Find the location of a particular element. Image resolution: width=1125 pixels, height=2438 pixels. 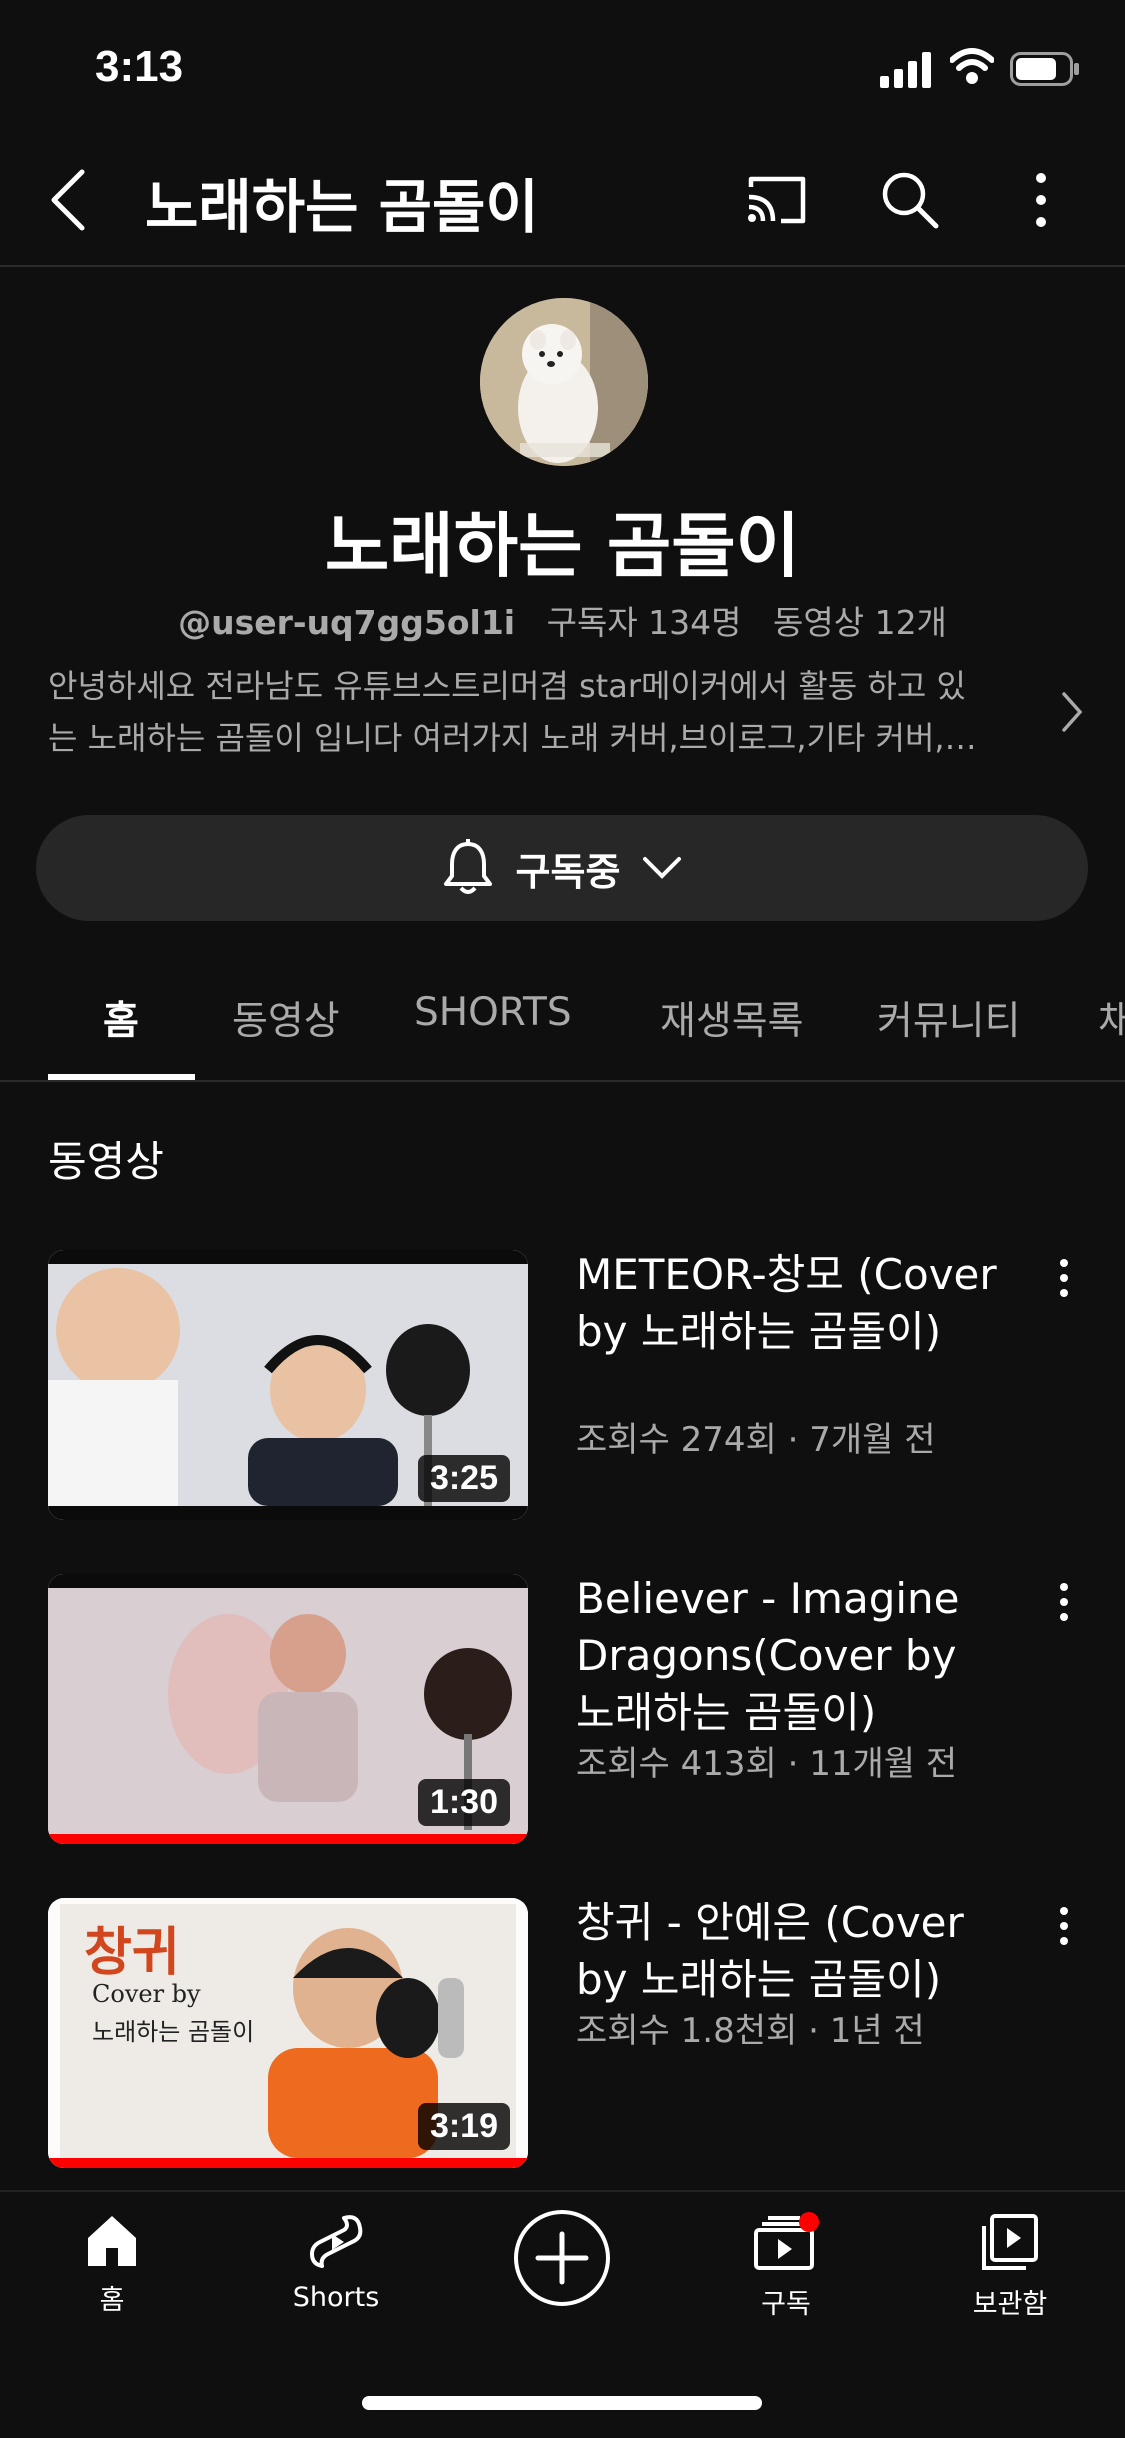

video-count: 동영상 12개 is located at coordinates (860, 622).